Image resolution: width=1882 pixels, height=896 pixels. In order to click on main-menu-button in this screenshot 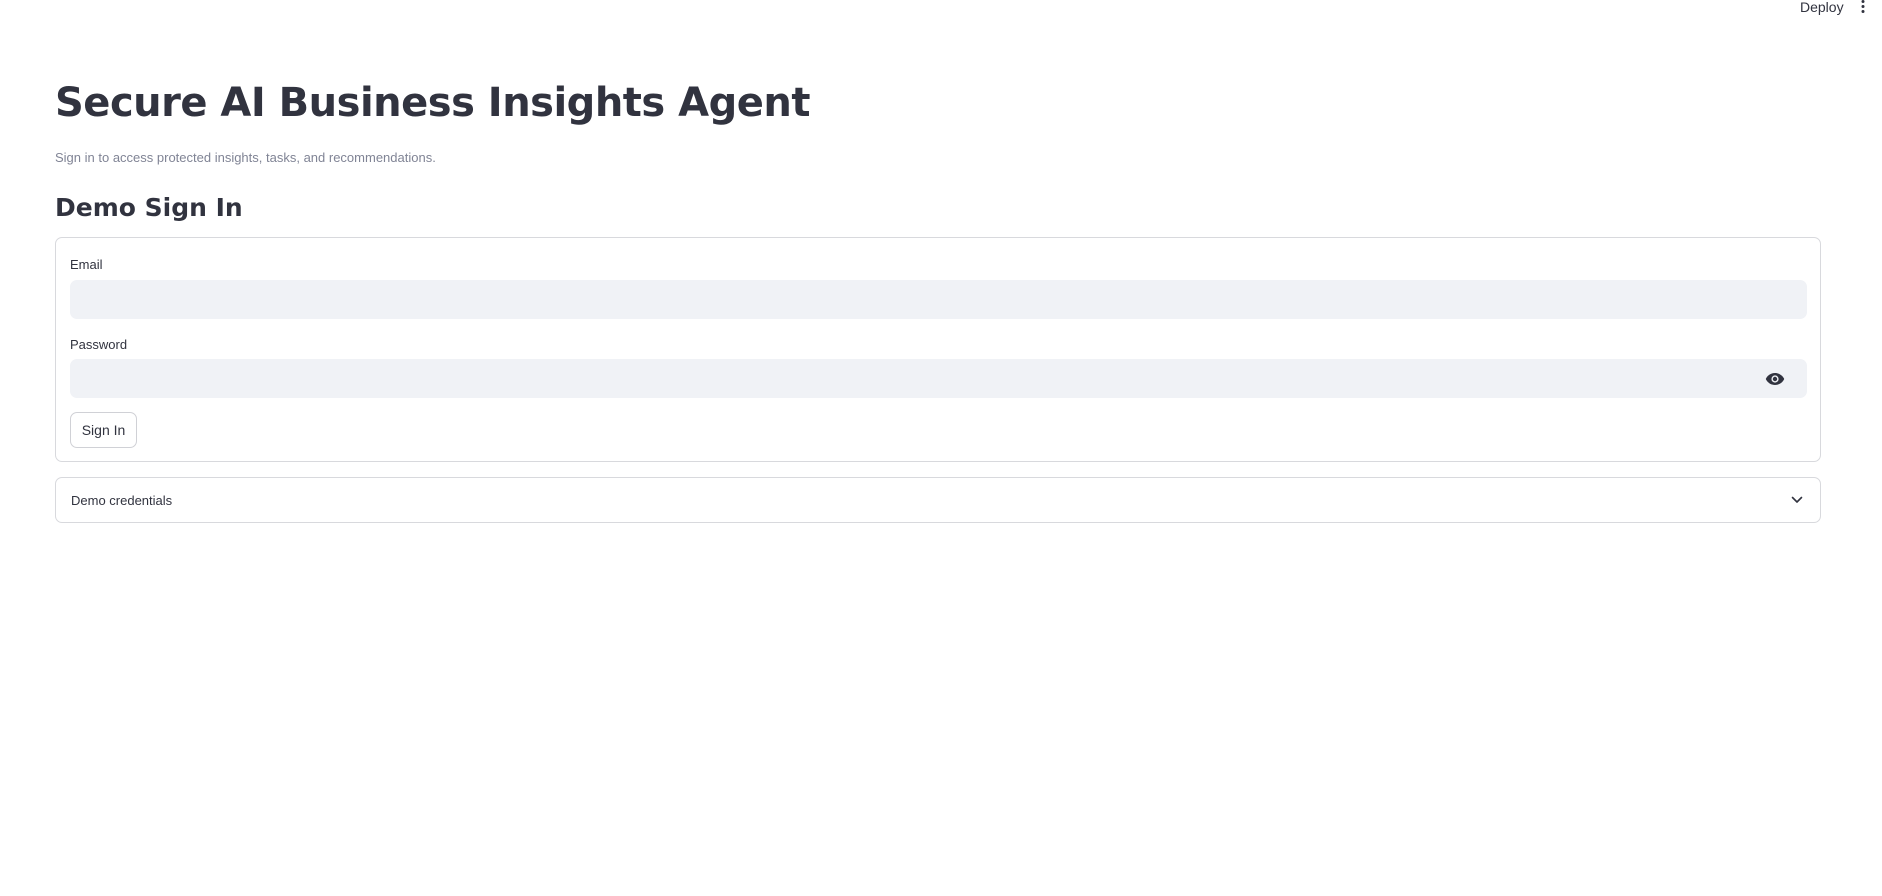, I will do `click(1863, 7)`.